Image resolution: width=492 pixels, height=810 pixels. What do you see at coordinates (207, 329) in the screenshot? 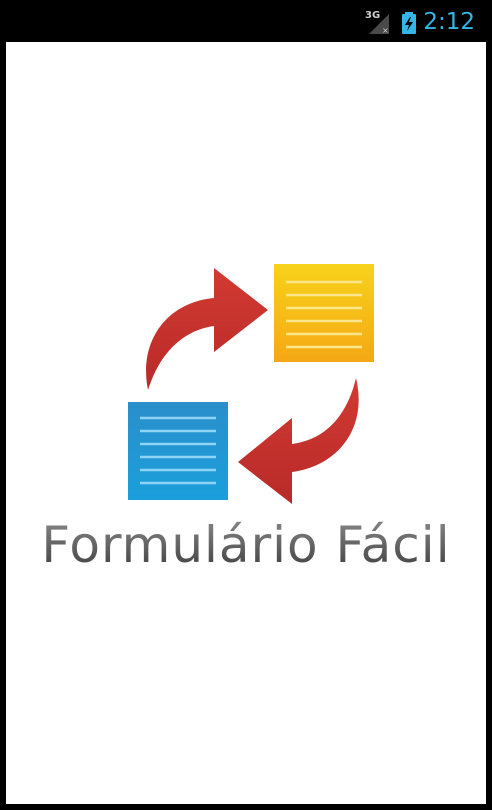
I see `sync-arrow-top-icon` at bounding box center [207, 329].